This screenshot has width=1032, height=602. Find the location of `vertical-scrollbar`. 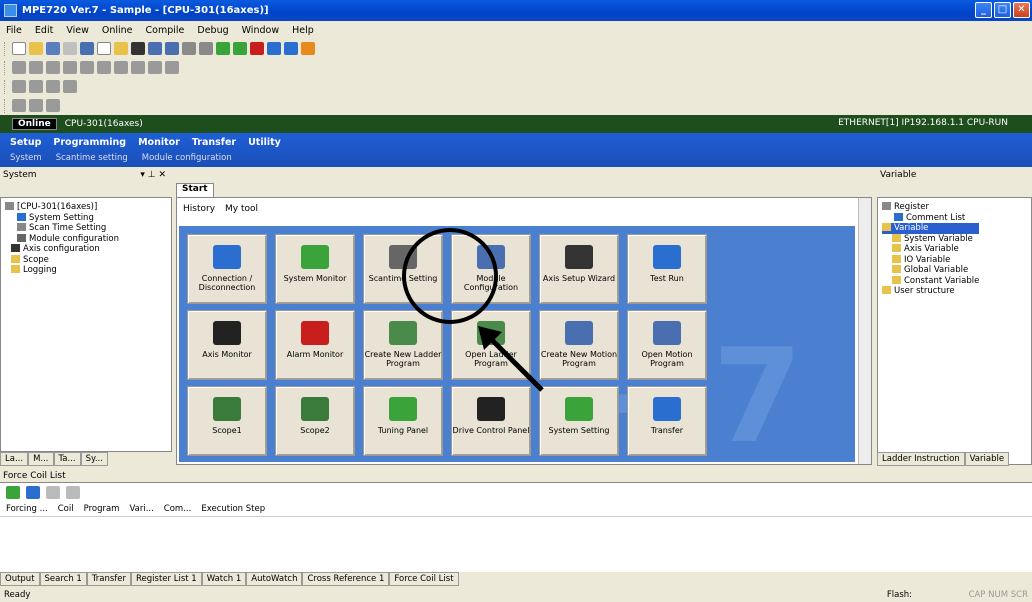

vertical-scrollbar is located at coordinates (864, 331).